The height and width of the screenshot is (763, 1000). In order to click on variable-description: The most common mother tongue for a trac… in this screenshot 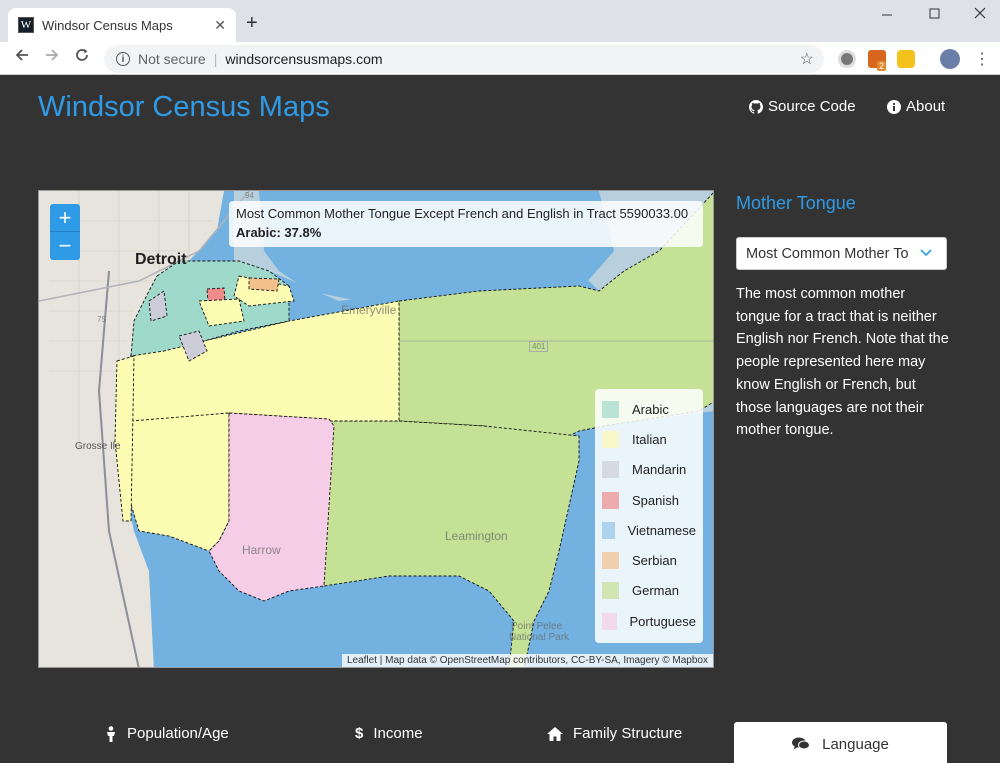, I will do `click(842, 362)`.